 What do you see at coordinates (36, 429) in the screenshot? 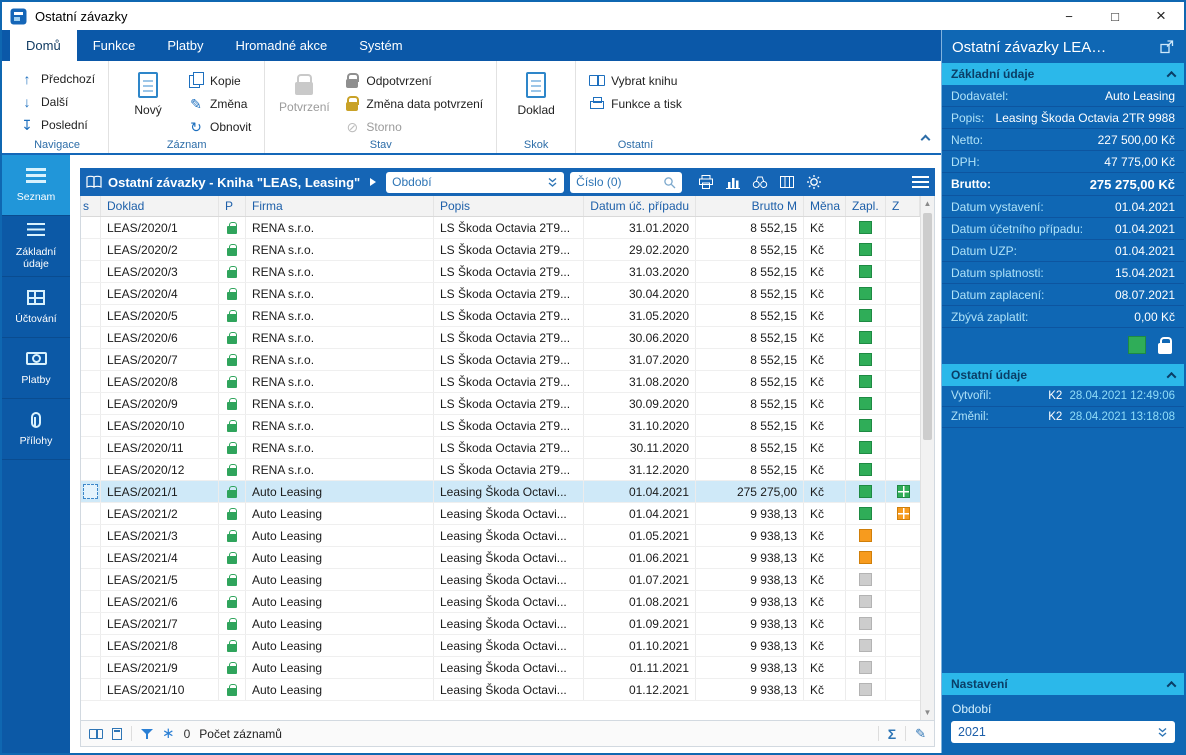
I see `sidebar-item: Přílohy` at bounding box center [36, 429].